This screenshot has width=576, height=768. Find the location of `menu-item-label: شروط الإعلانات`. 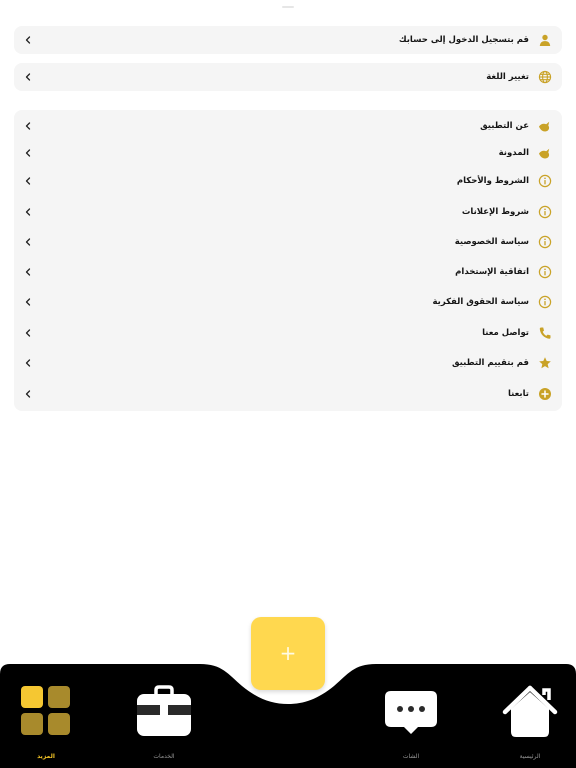

menu-item-label: شروط الإعلانات is located at coordinates (495, 212).